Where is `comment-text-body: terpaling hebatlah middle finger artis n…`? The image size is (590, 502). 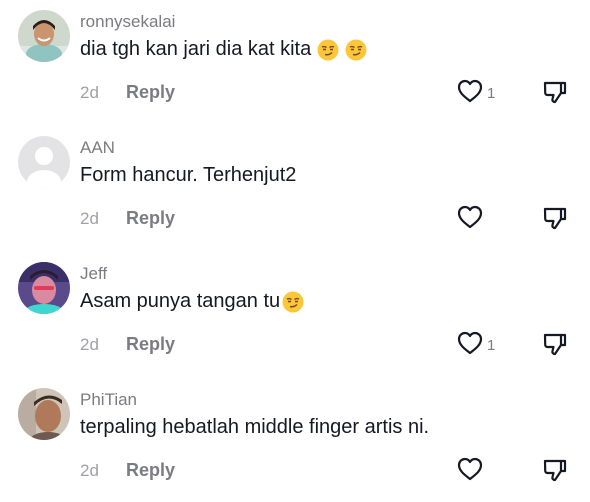 comment-text-body: terpaling hebatlah middle finger artis n… is located at coordinates (255, 427).